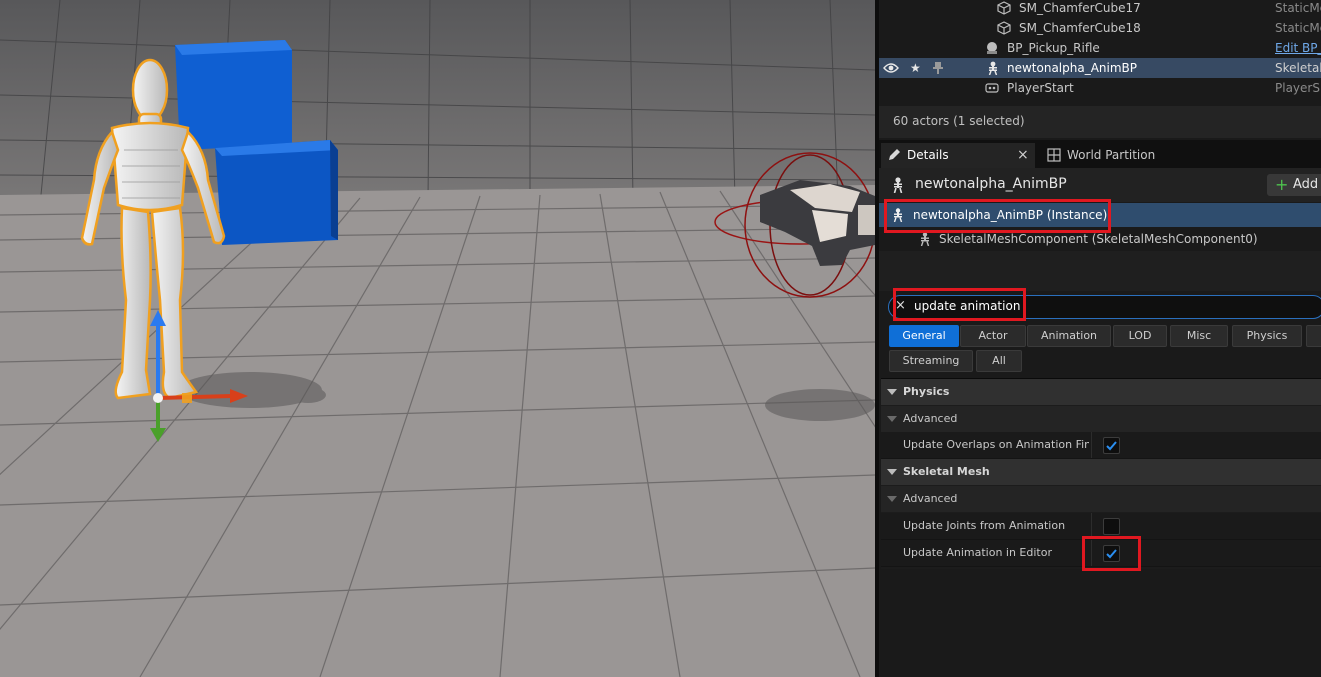  What do you see at coordinates (977, 552) in the screenshot?
I see `property-label: Update Animation in Editor` at bounding box center [977, 552].